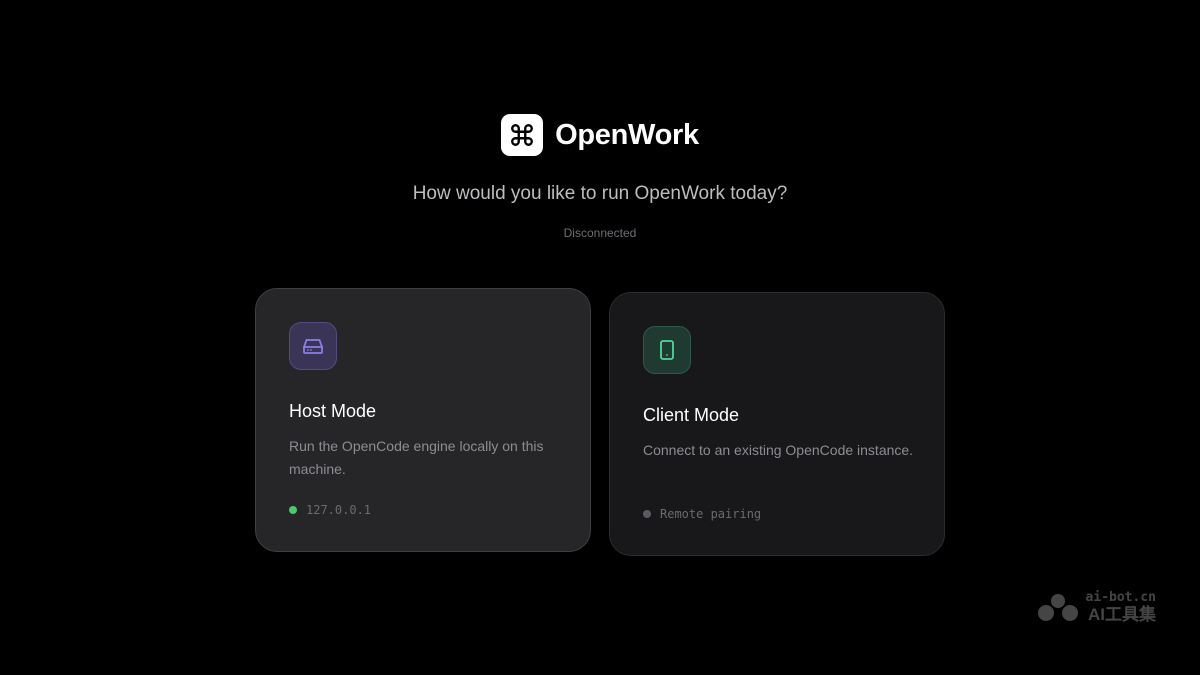 The image size is (1200, 675). What do you see at coordinates (627, 134) in the screenshot?
I see `app-title: OpenWork` at bounding box center [627, 134].